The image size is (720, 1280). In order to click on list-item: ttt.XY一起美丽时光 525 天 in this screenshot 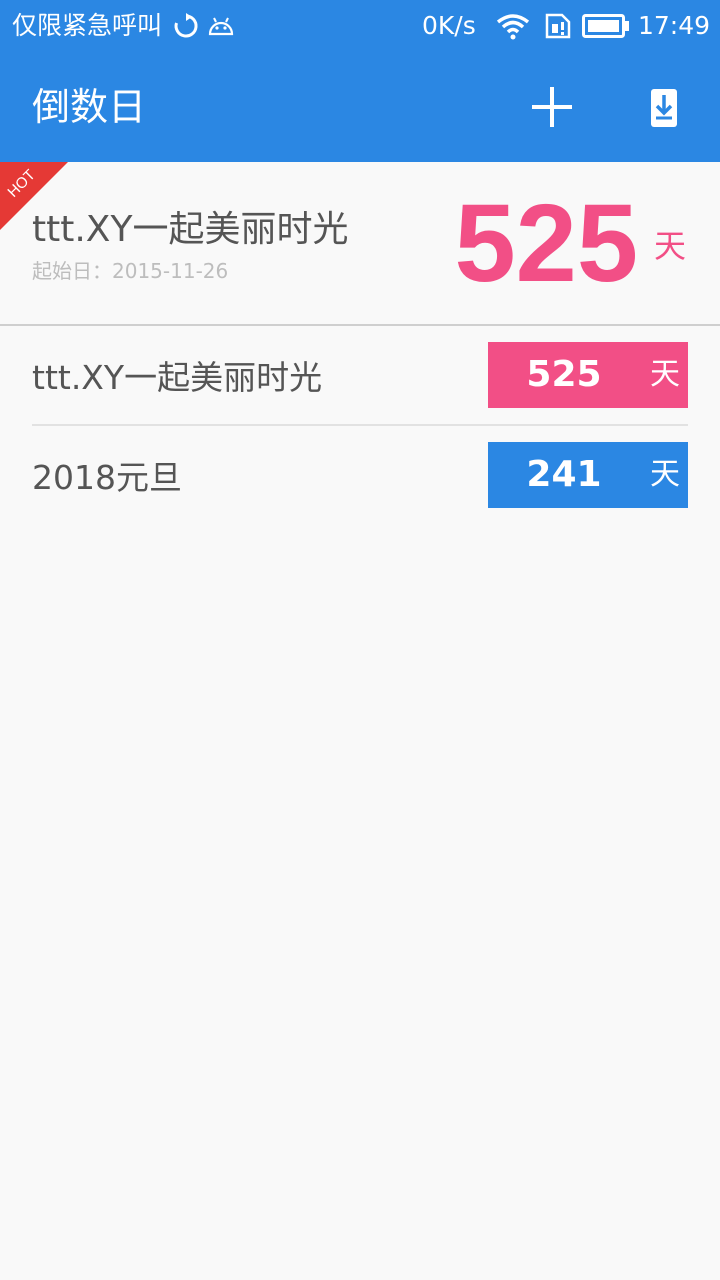, I will do `click(360, 376)`.